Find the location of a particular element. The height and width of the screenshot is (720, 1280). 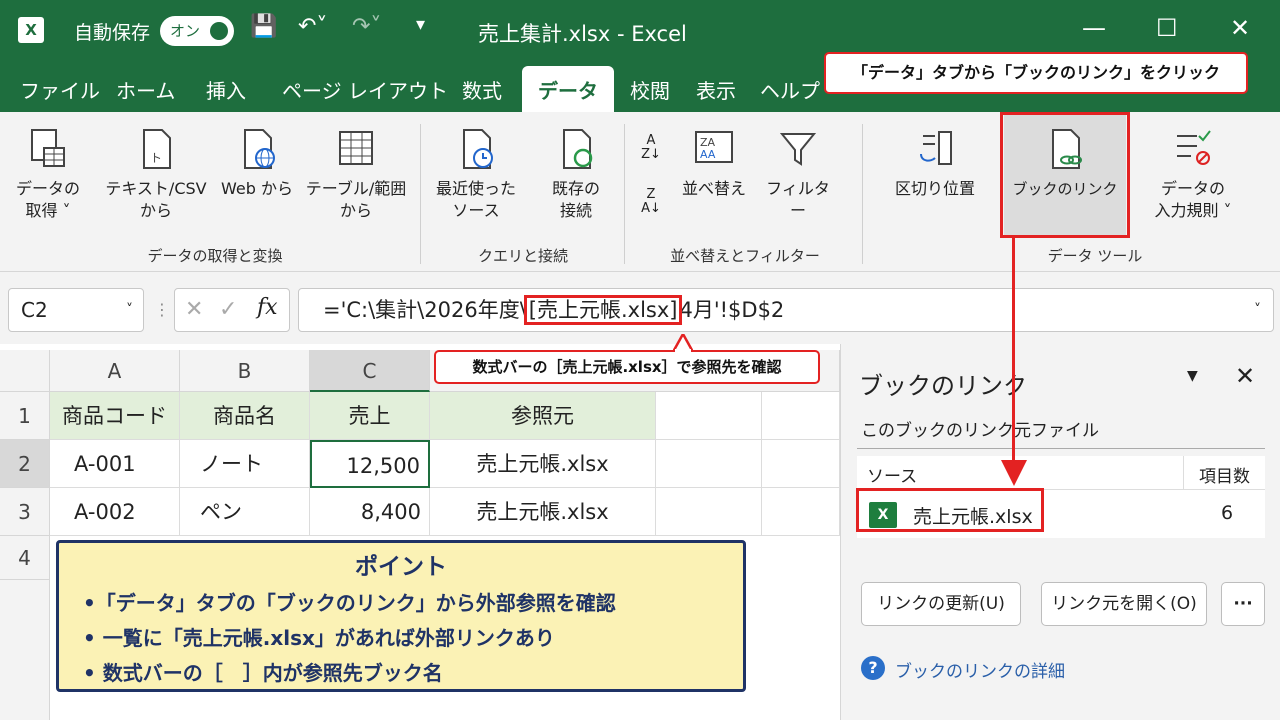

autosave-toggle: オン is located at coordinates (197, 31).